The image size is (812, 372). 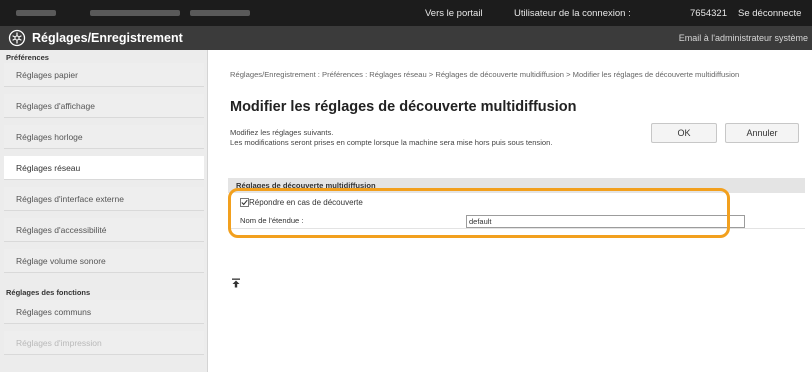 What do you see at coordinates (104, 199) in the screenshot?
I see `sidebar-item-external-interface: Réglages d'interface externe` at bounding box center [104, 199].